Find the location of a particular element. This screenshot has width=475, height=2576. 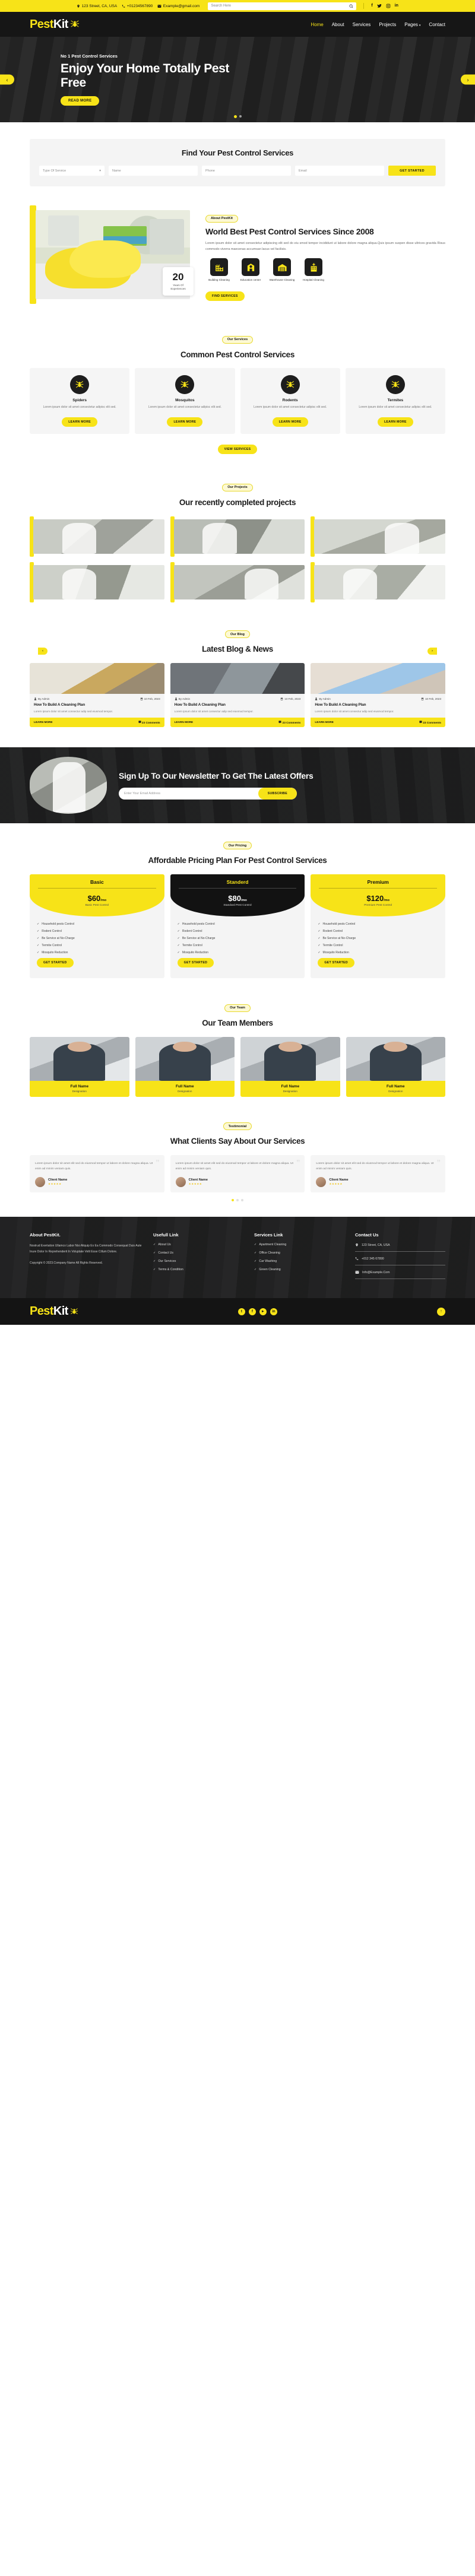

plan-feature: ✓ Rodent Control is located at coordinates (378, 931).